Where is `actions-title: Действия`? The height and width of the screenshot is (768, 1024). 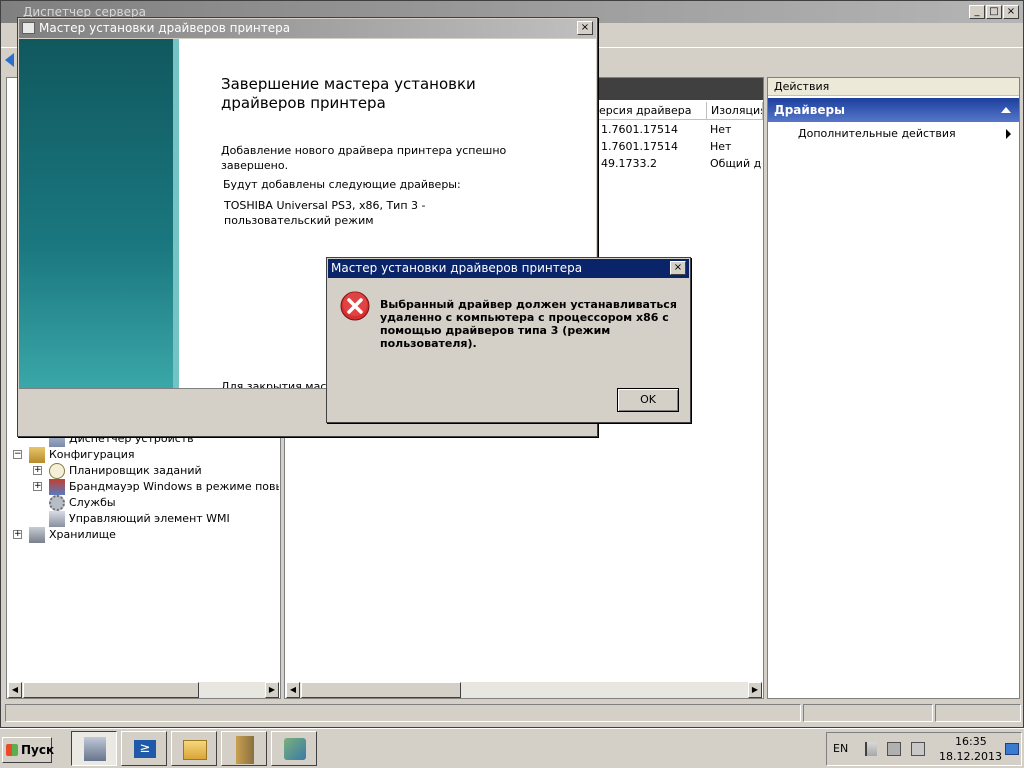 actions-title: Действия is located at coordinates (893, 87).